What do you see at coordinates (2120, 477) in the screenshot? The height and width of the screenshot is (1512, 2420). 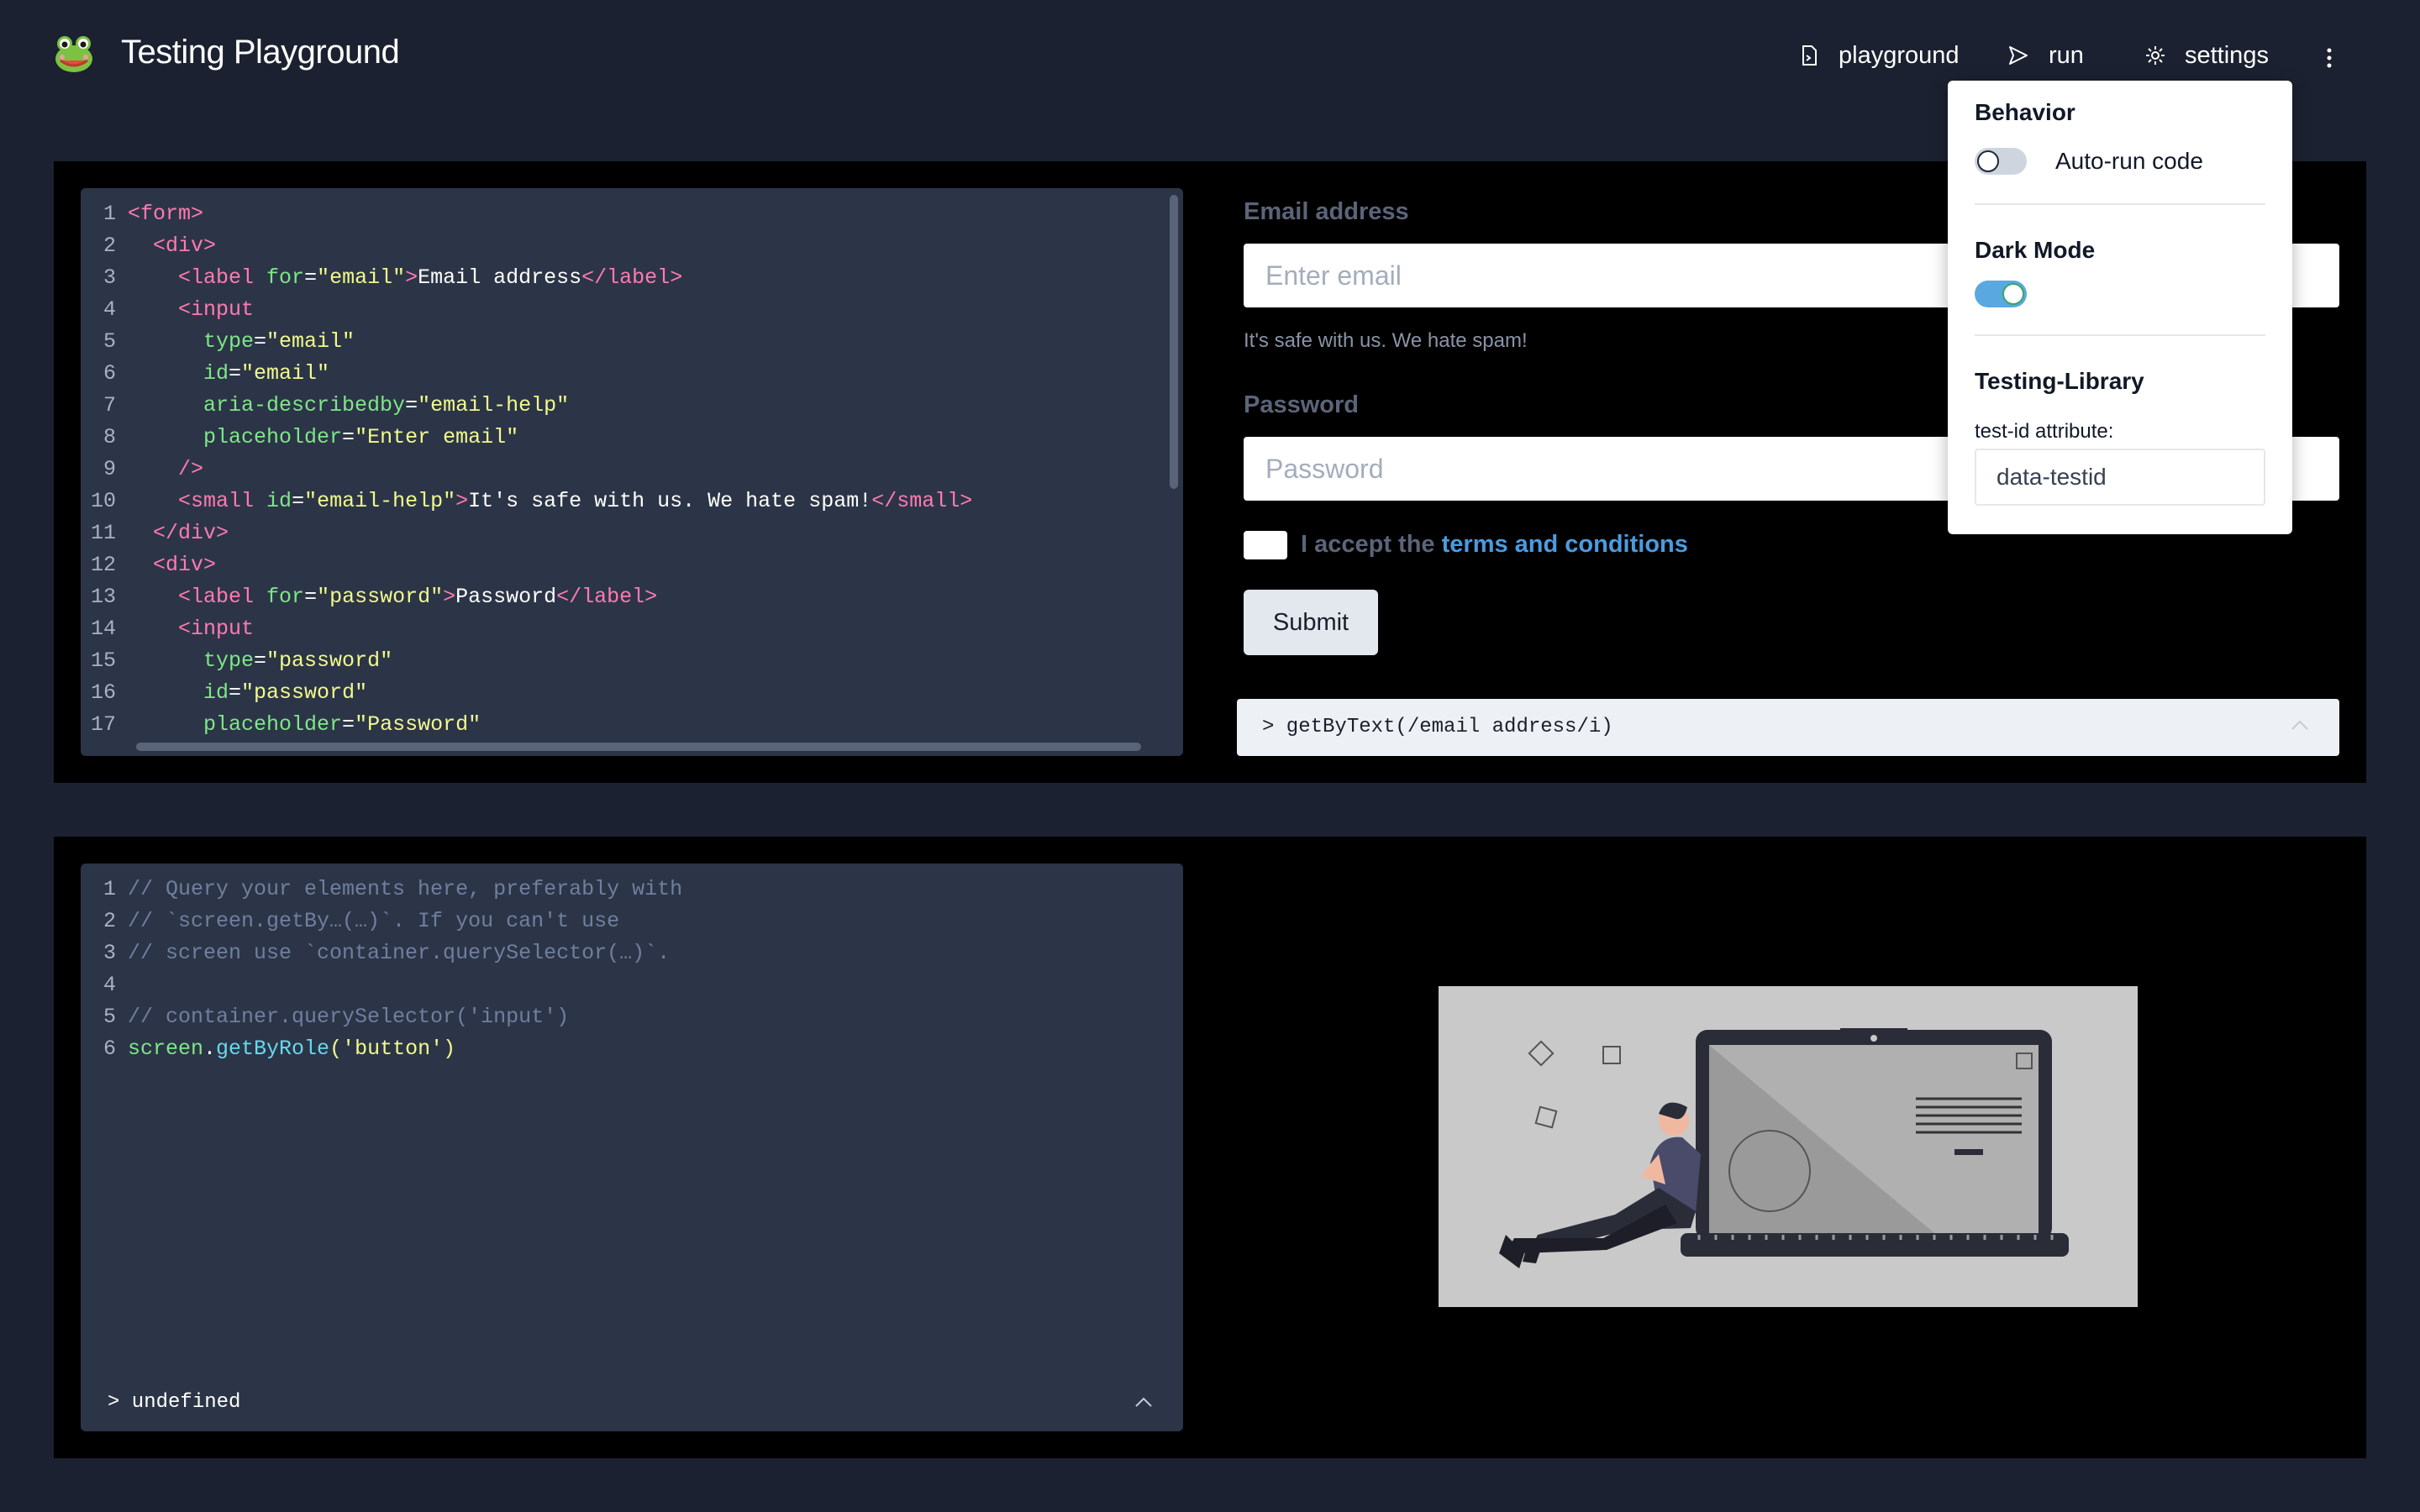 I see `test-id-input: data-testid` at bounding box center [2120, 477].